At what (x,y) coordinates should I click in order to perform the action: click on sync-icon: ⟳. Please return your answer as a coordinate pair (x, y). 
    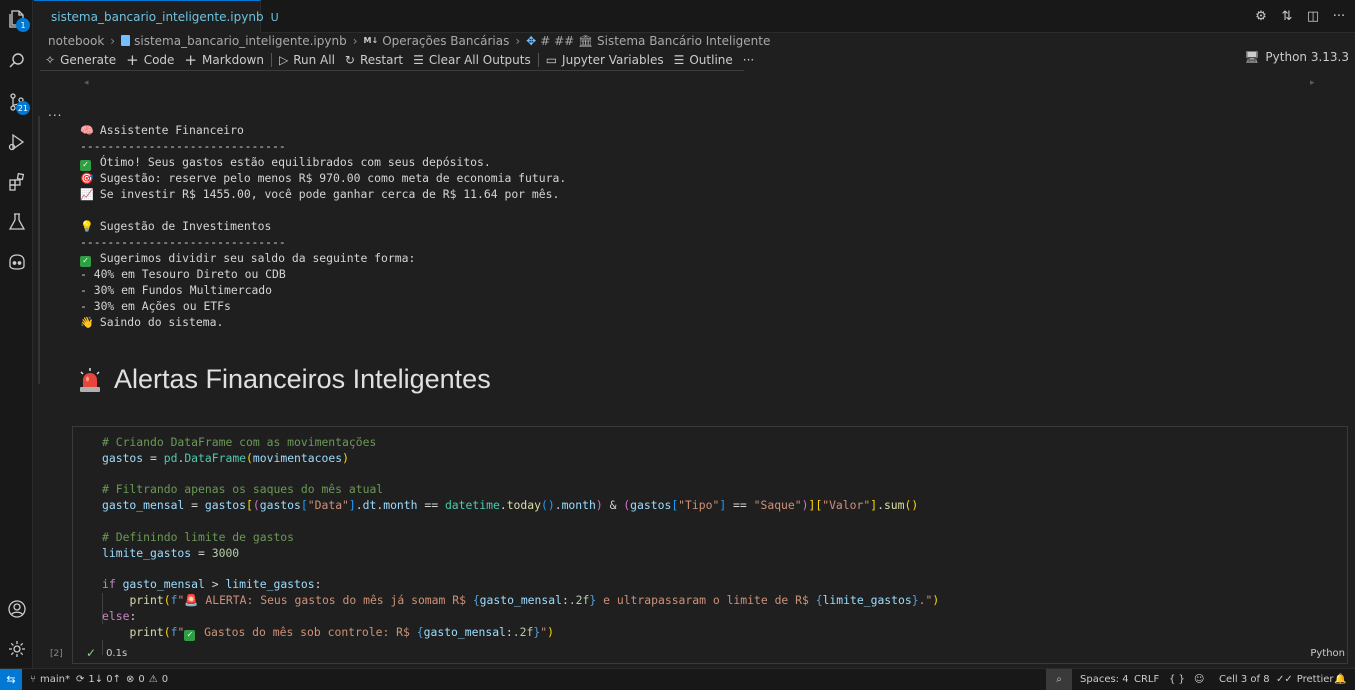
    Looking at the image, I should click on (80, 679).